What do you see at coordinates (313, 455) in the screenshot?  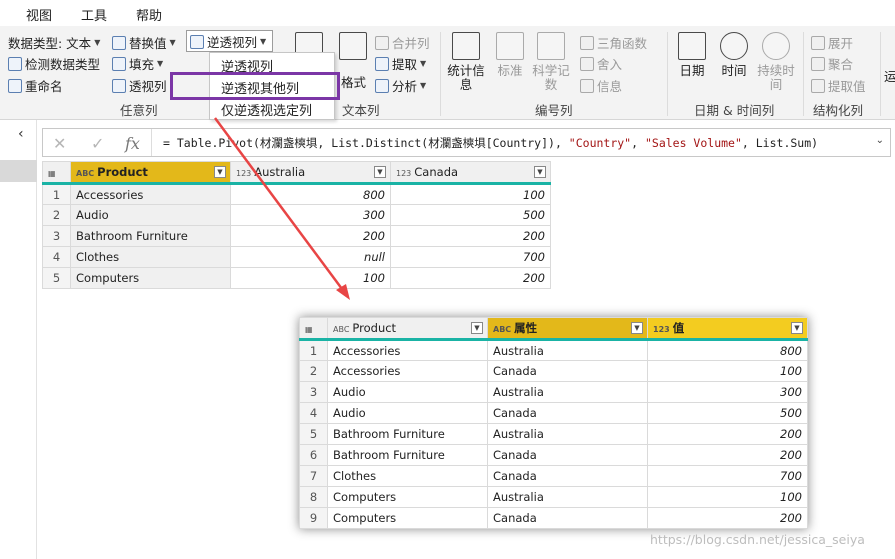 I see `row-number: 6` at bounding box center [313, 455].